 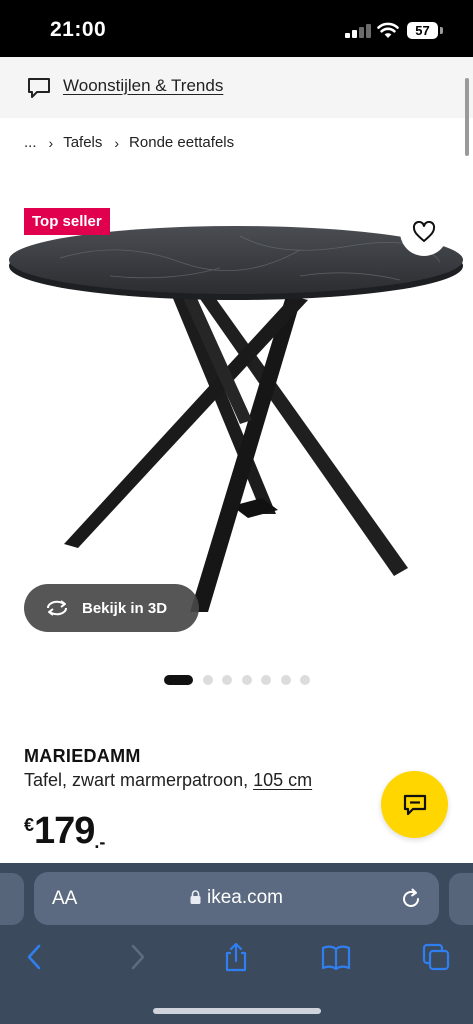 What do you see at coordinates (39, 88) in the screenshot?
I see `chat-bubble-icon` at bounding box center [39, 88].